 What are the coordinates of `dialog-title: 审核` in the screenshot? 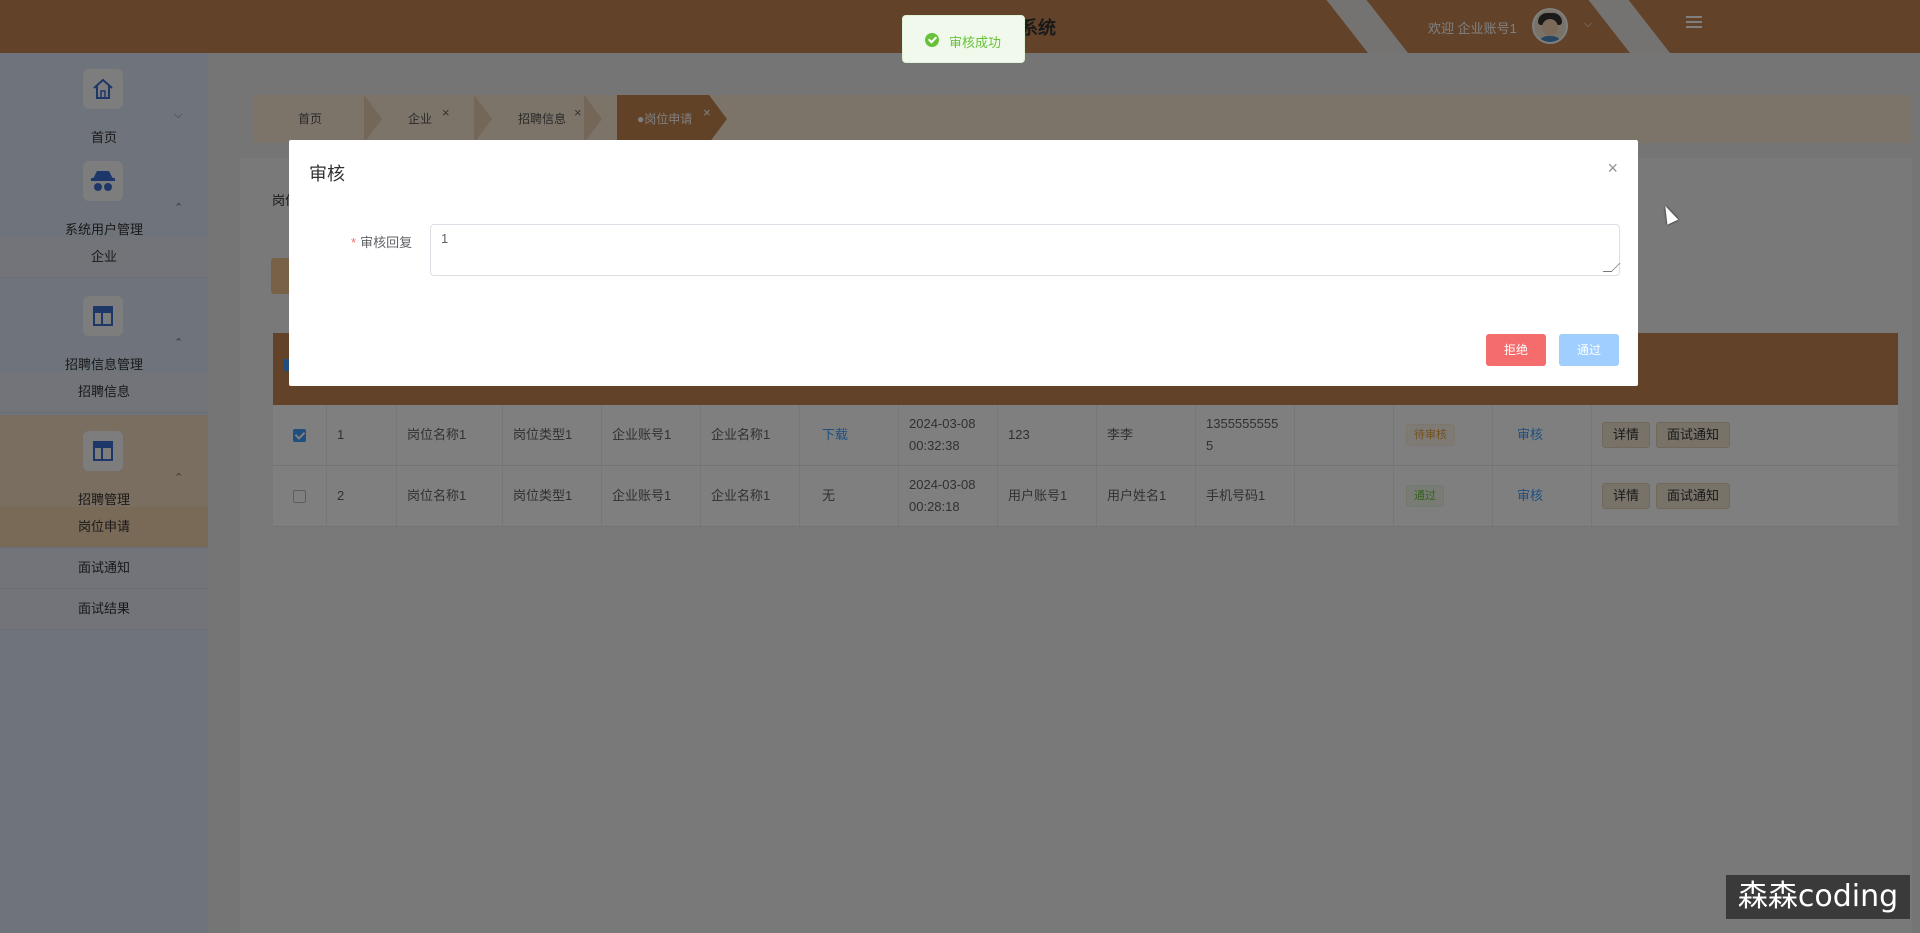 It's located at (327, 174).